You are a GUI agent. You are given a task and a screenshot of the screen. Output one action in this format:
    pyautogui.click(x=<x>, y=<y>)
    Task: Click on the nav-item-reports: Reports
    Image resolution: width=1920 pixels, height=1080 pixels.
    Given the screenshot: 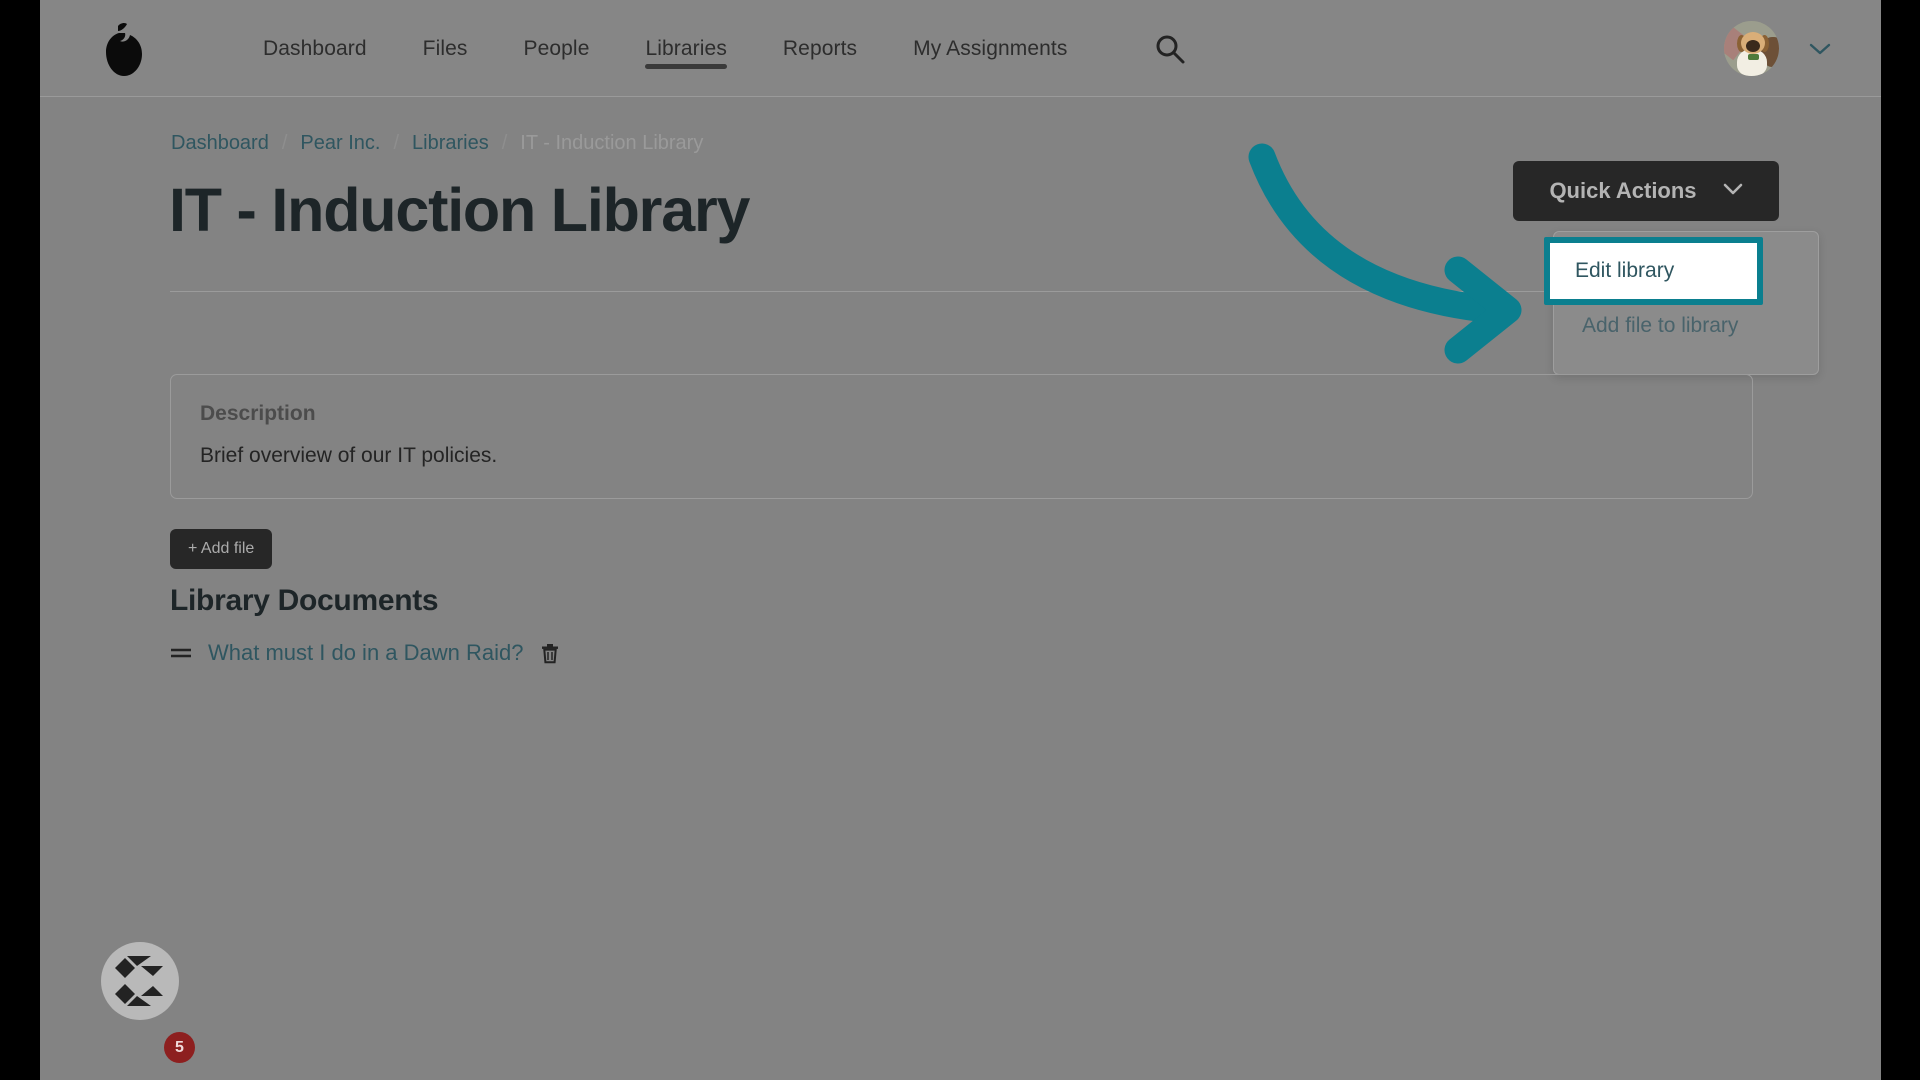 What is the action you would take?
    pyautogui.click(x=820, y=48)
    